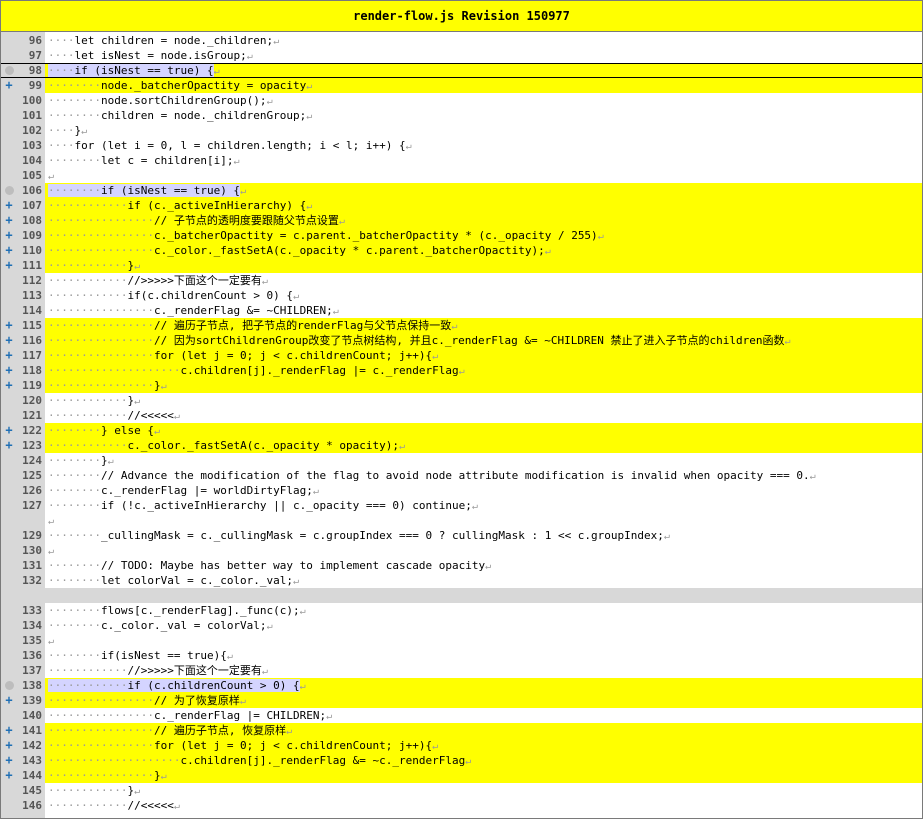 The width and height of the screenshot is (923, 819). Describe the element at coordinates (180, 85) in the screenshot. I see `code-text: ········node._batcherOpactity = opacity↵` at that location.